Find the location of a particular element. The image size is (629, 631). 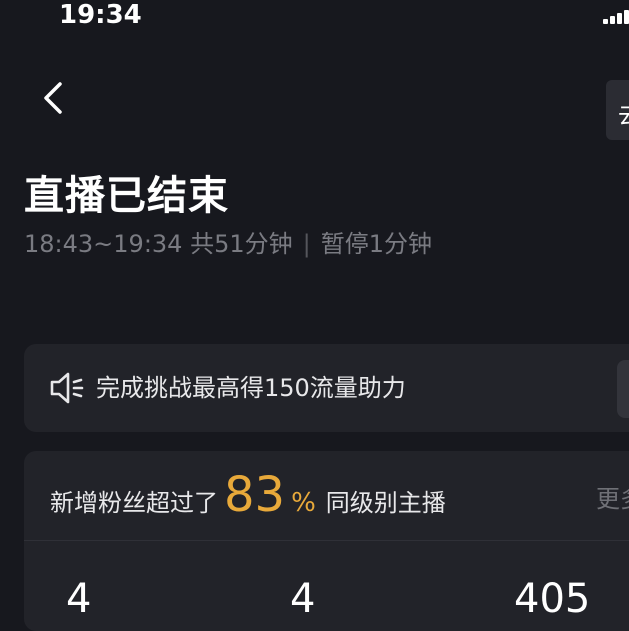

top-right-button: 去 is located at coordinates (617, 110).